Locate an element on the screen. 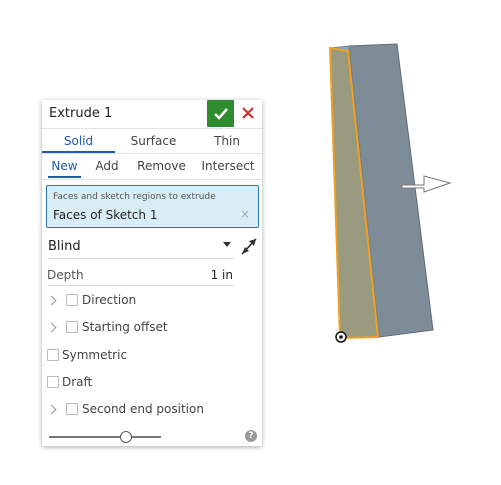 This screenshot has width=501, height=485. tab-surface: Surface is located at coordinates (153, 141).